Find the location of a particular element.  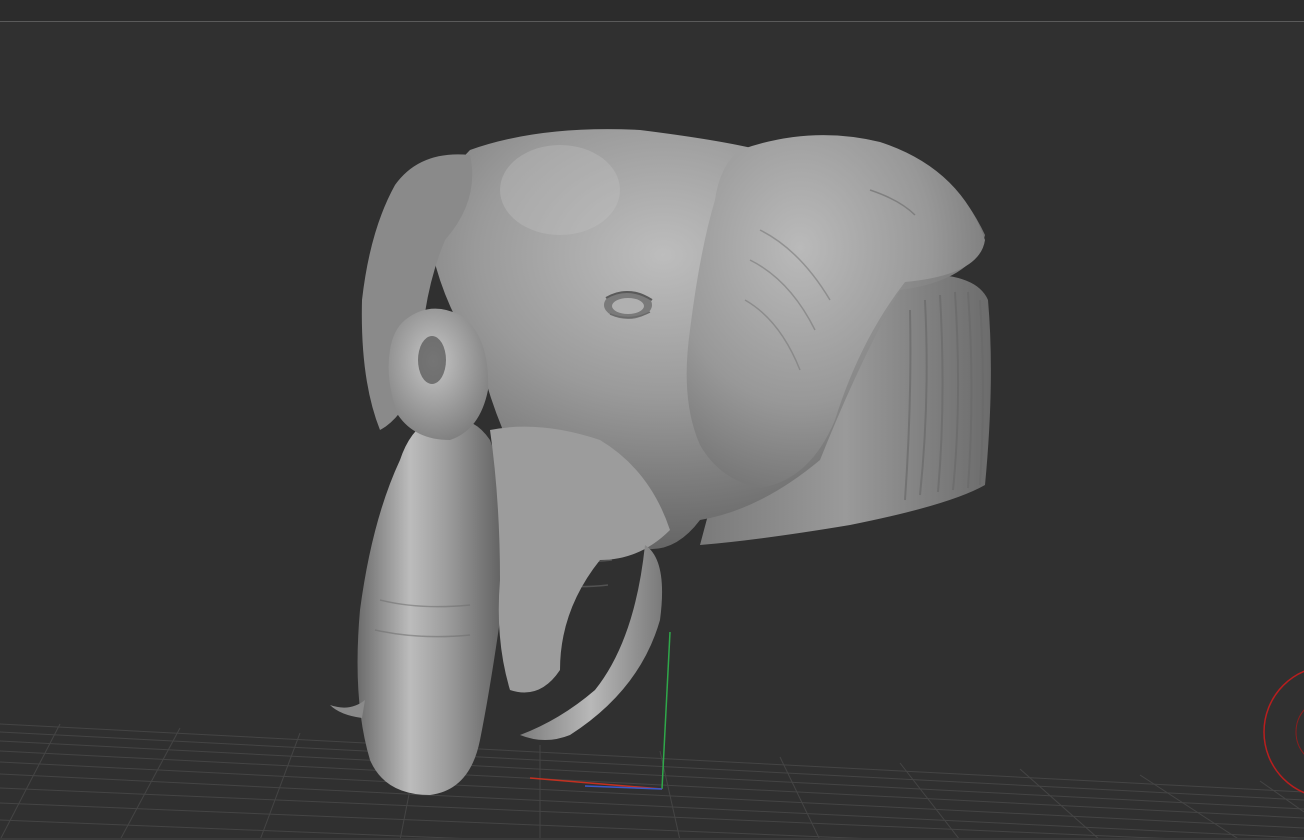

top-toolbar-strip is located at coordinates (652, 11).